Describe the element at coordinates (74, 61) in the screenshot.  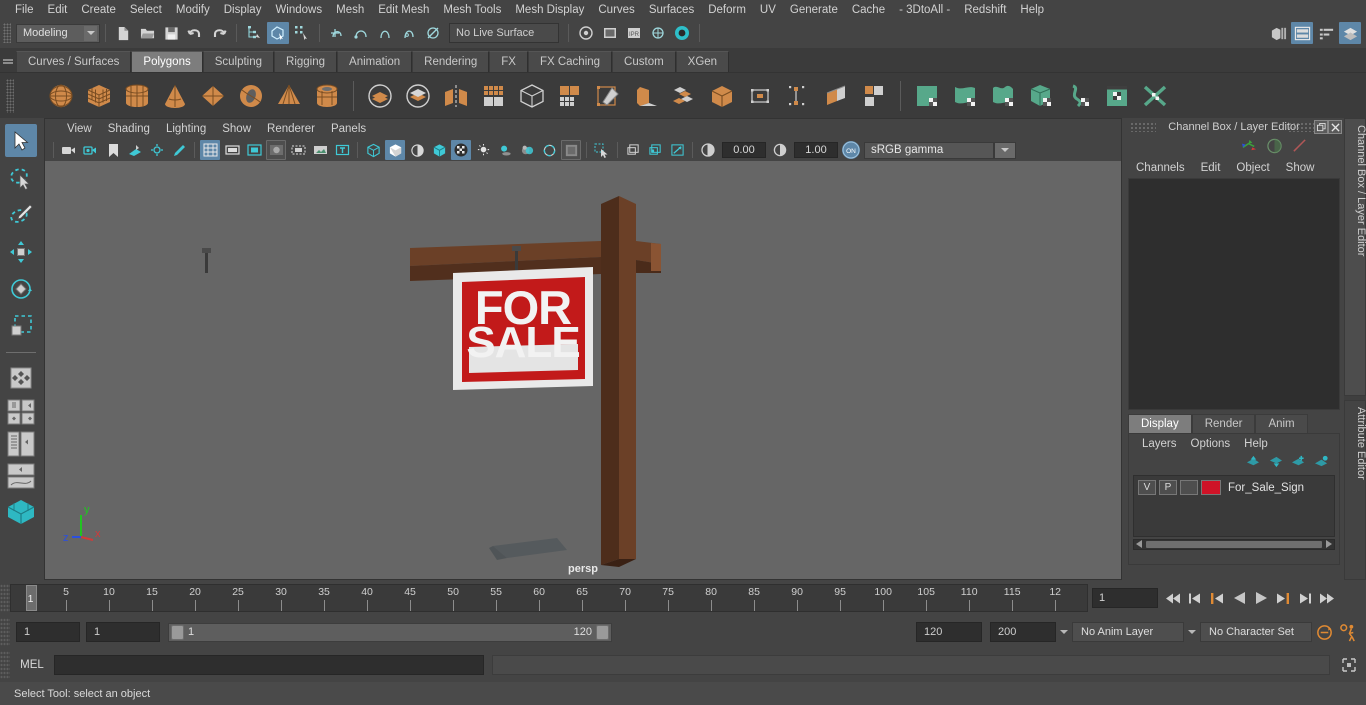
I see `shelf-tab-curves-surfaces: Curves / Surfaces` at that location.